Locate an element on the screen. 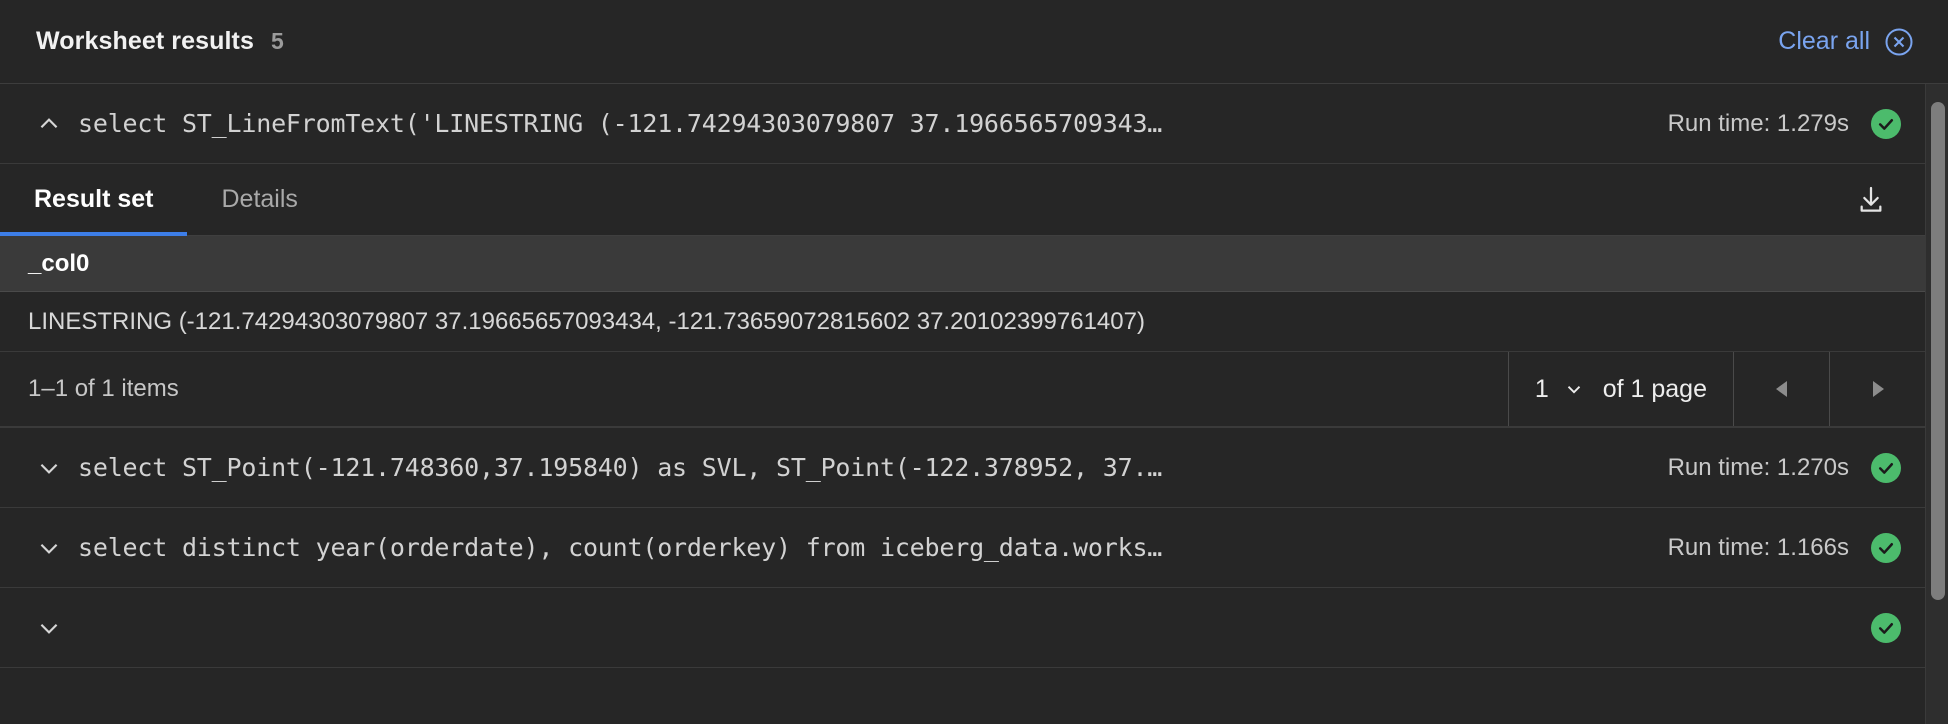 The image size is (1948, 724). close-circle-icon is located at coordinates (1899, 42).